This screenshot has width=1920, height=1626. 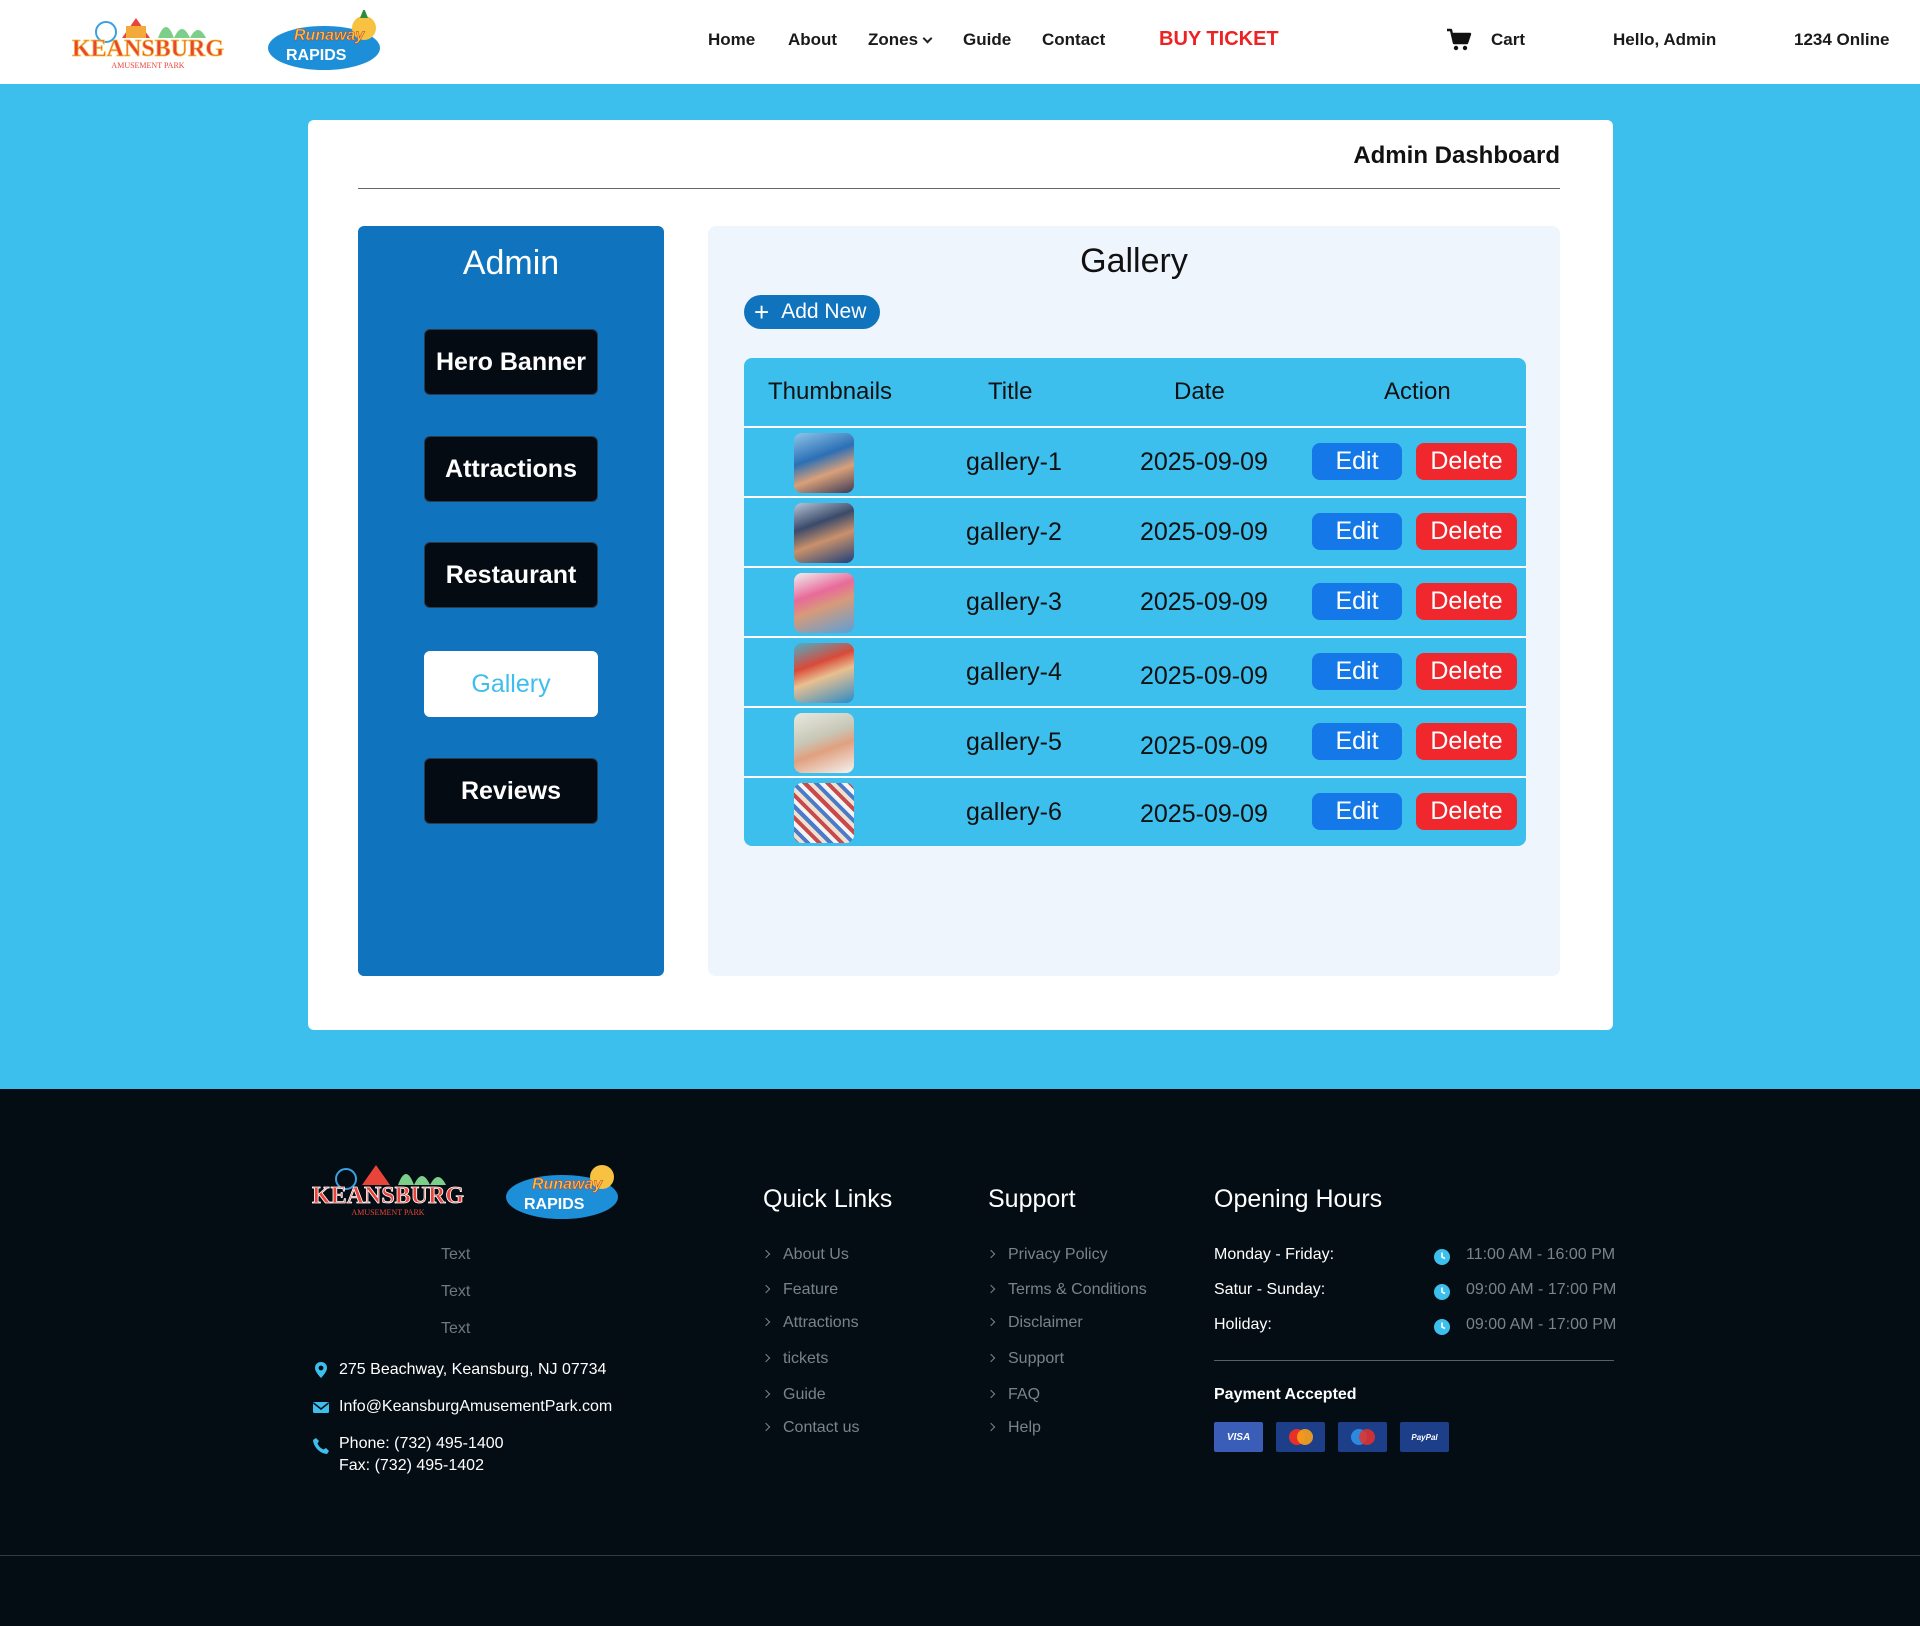 What do you see at coordinates (1135, 392) in the screenshot?
I see `table-header: Thumbnails Title Date Action` at bounding box center [1135, 392].